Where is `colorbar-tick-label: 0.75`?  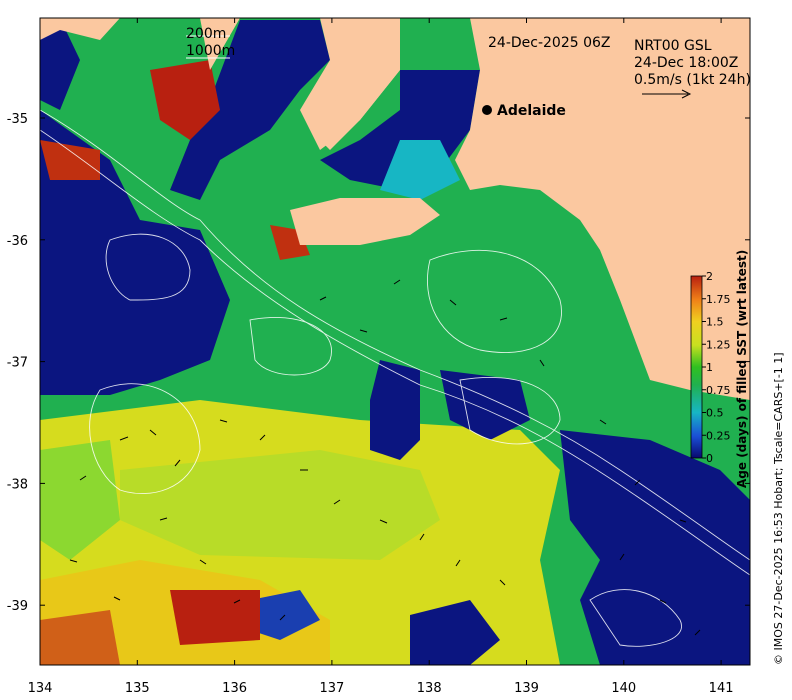
colorbar-tick-label: 0.75 is located at coordinates (718, 390).